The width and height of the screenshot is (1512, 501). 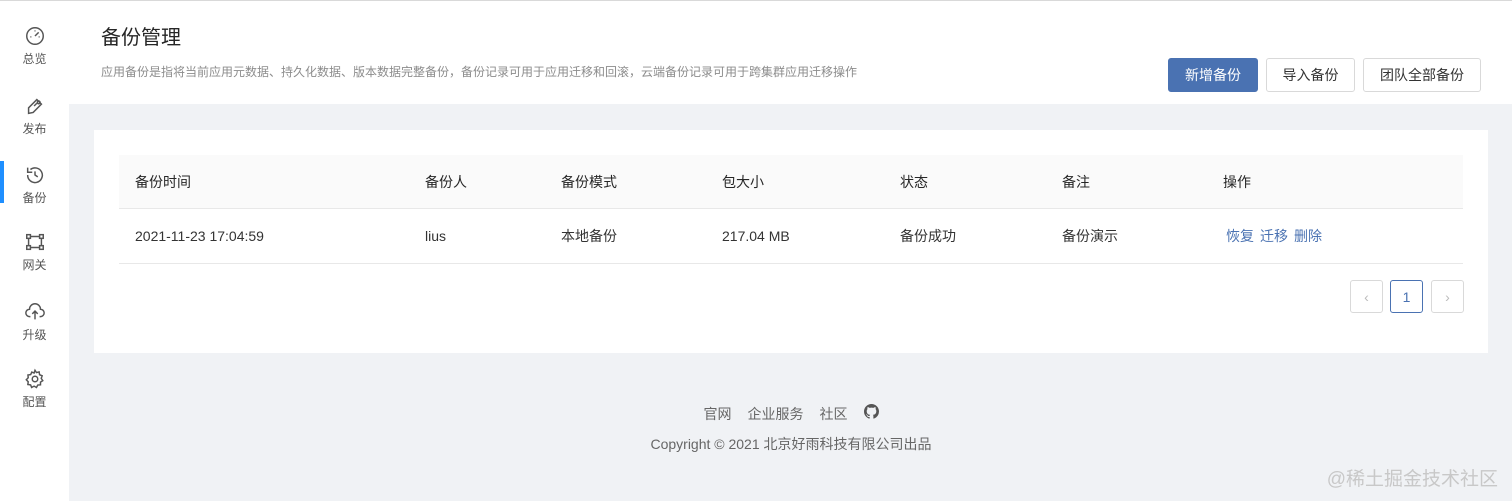 What do you see at coordinates (756, 236) in the screenshot?
I see `cell-size: 217.04 MB` at bounding box center [756, 236].